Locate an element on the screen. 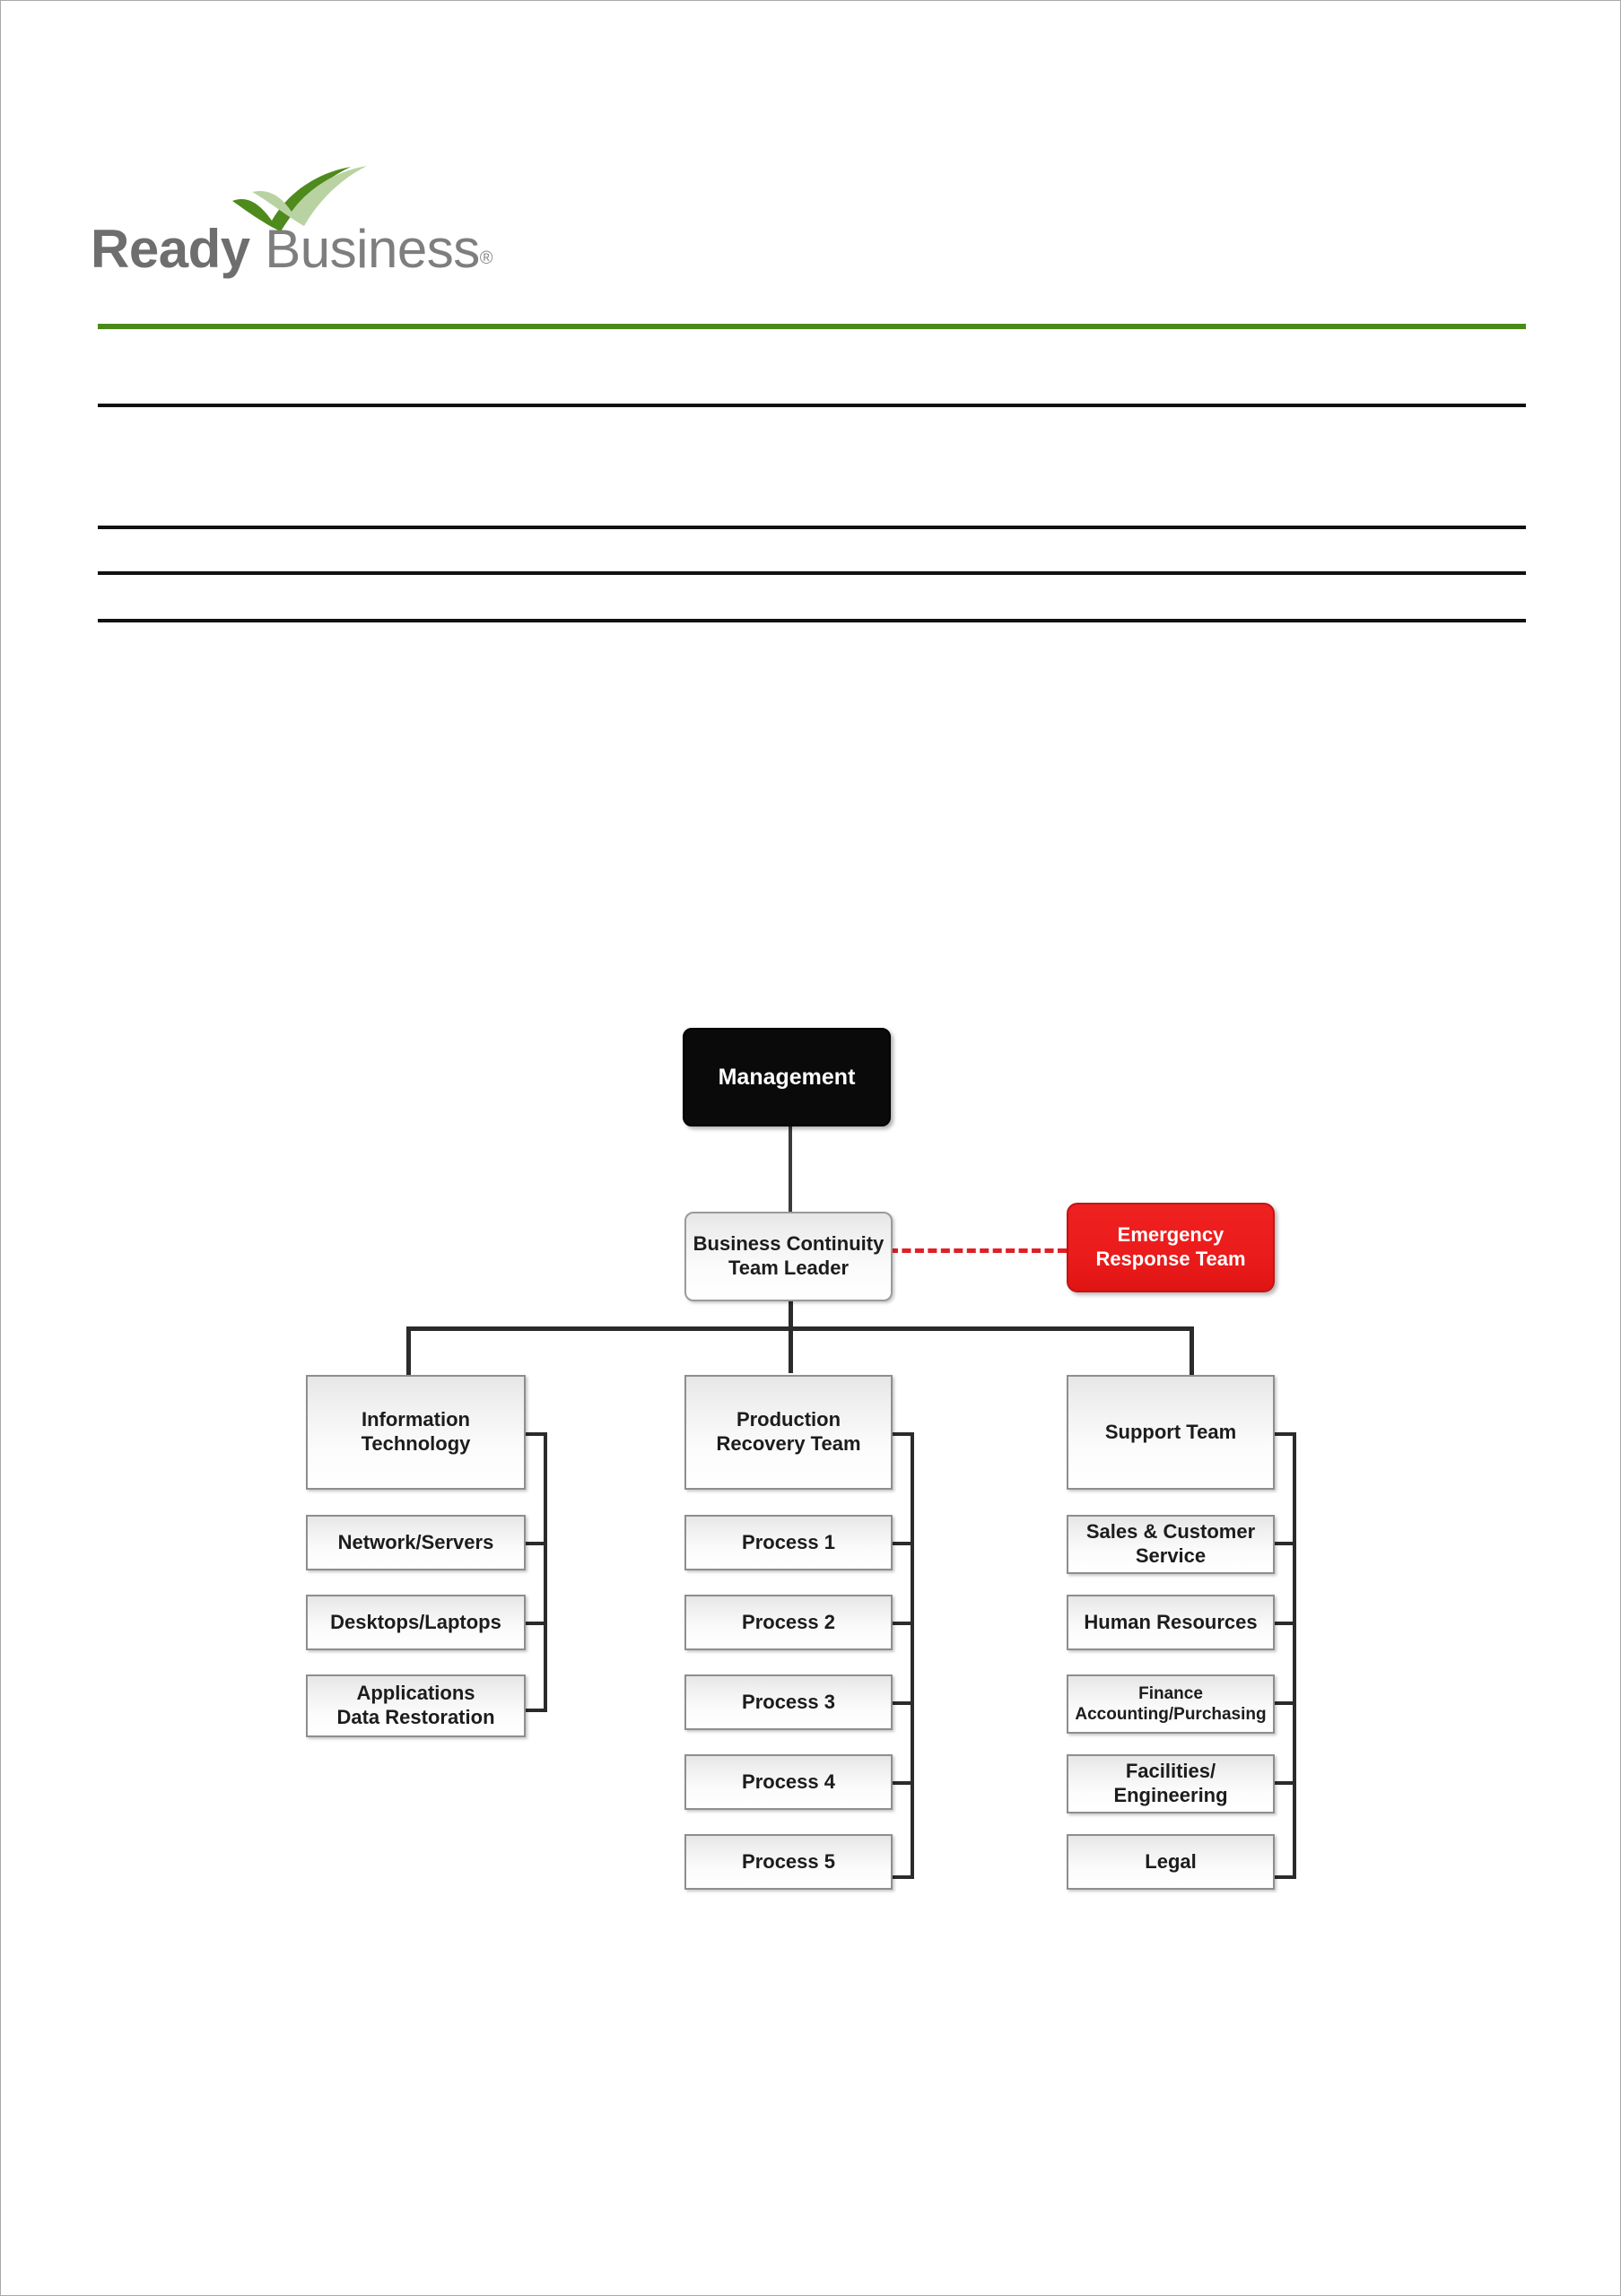 This screenshot has height=2296, width=1621. node-sales-customer-service-label: Sales & Customer Service is located at coordinates (1170, 1543).